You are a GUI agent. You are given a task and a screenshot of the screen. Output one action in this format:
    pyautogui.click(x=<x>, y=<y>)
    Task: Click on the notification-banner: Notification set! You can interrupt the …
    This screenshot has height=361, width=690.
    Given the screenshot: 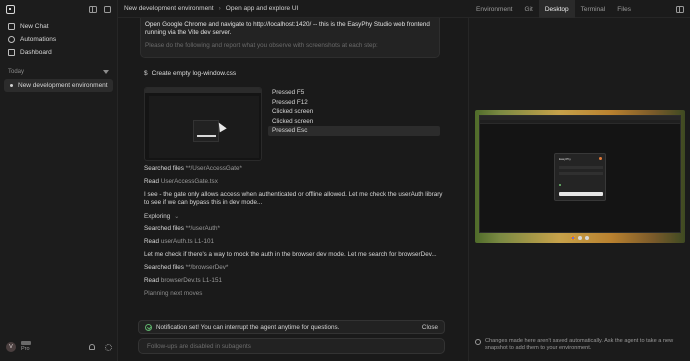 What is the action you would take?
    pyautogui.click(x=291, y=327)
    